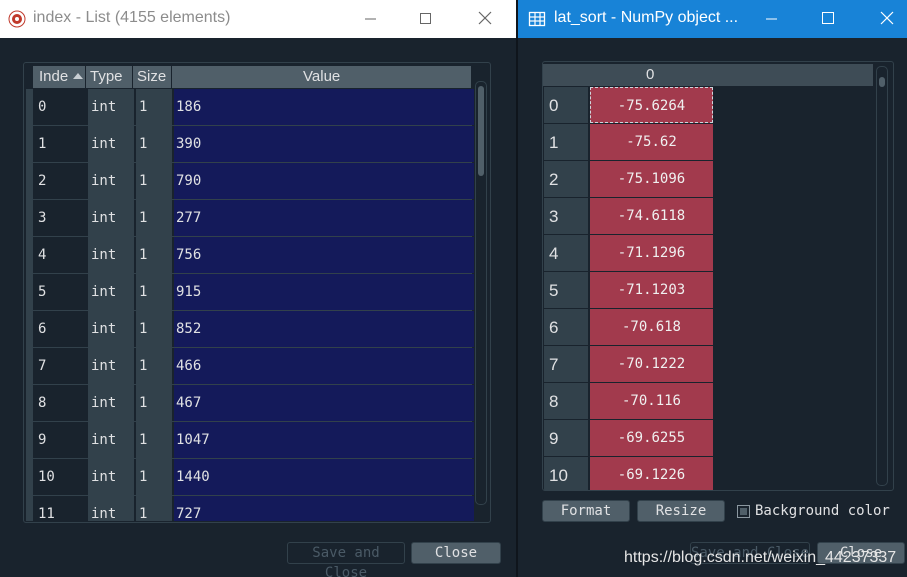 The image size is (907, 577). I want to click on array-row: 8 -70.116, so click(709, 401).